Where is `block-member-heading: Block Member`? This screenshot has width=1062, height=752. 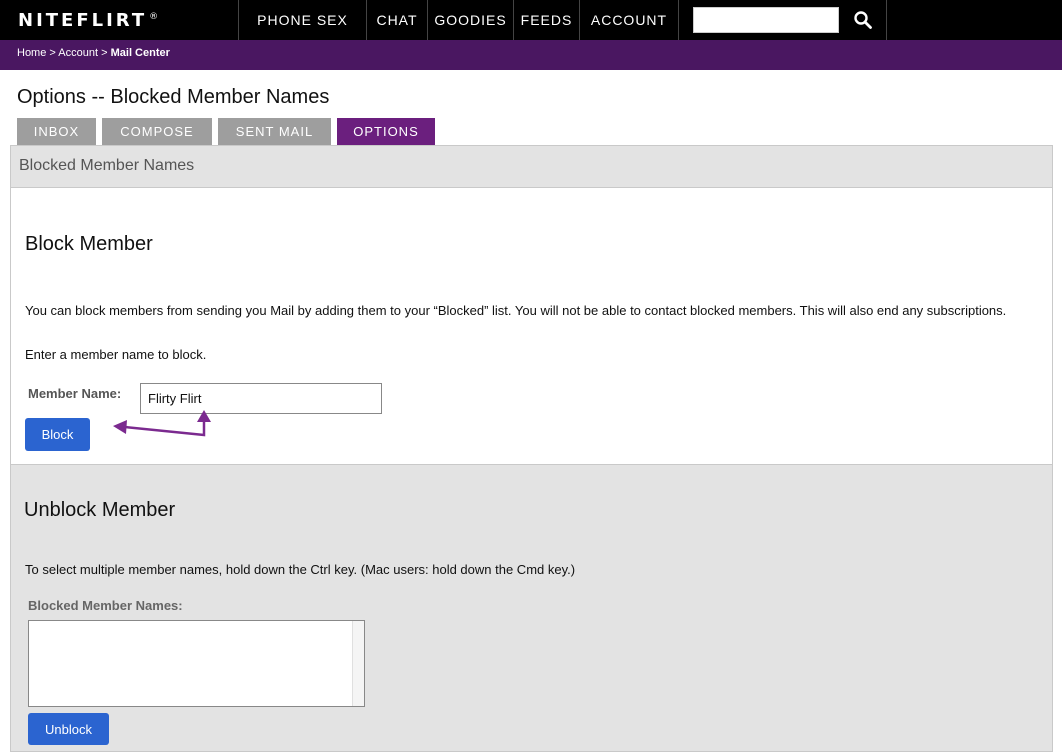 block-member-heading: Block Member is located at coordinates (89, 244).